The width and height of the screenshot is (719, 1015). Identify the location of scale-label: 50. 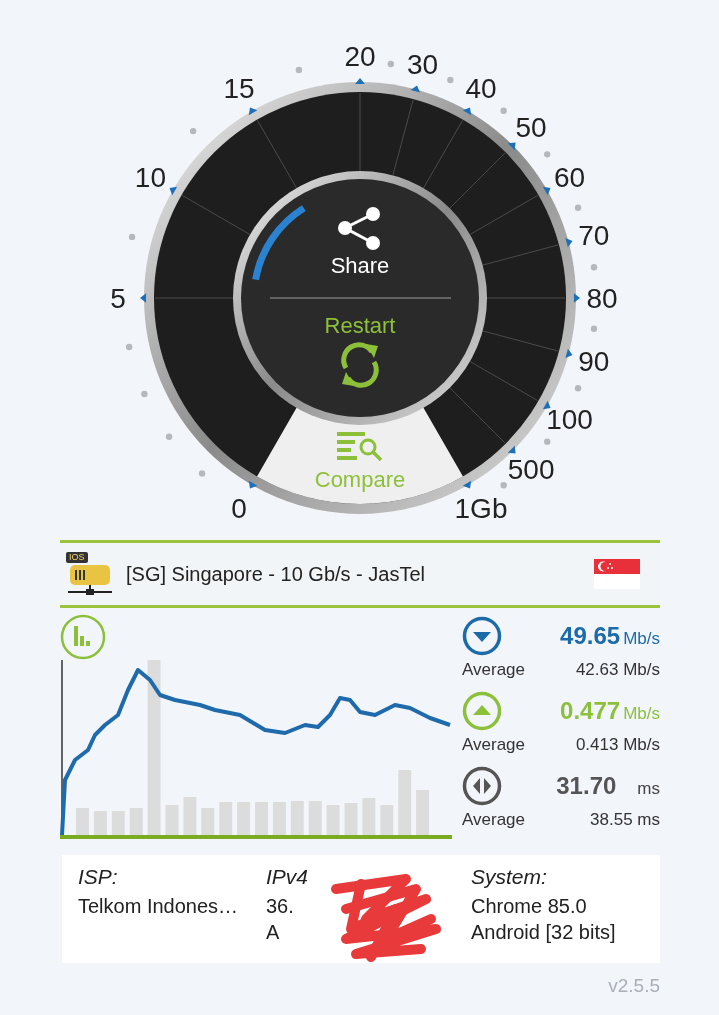
(531, 127).